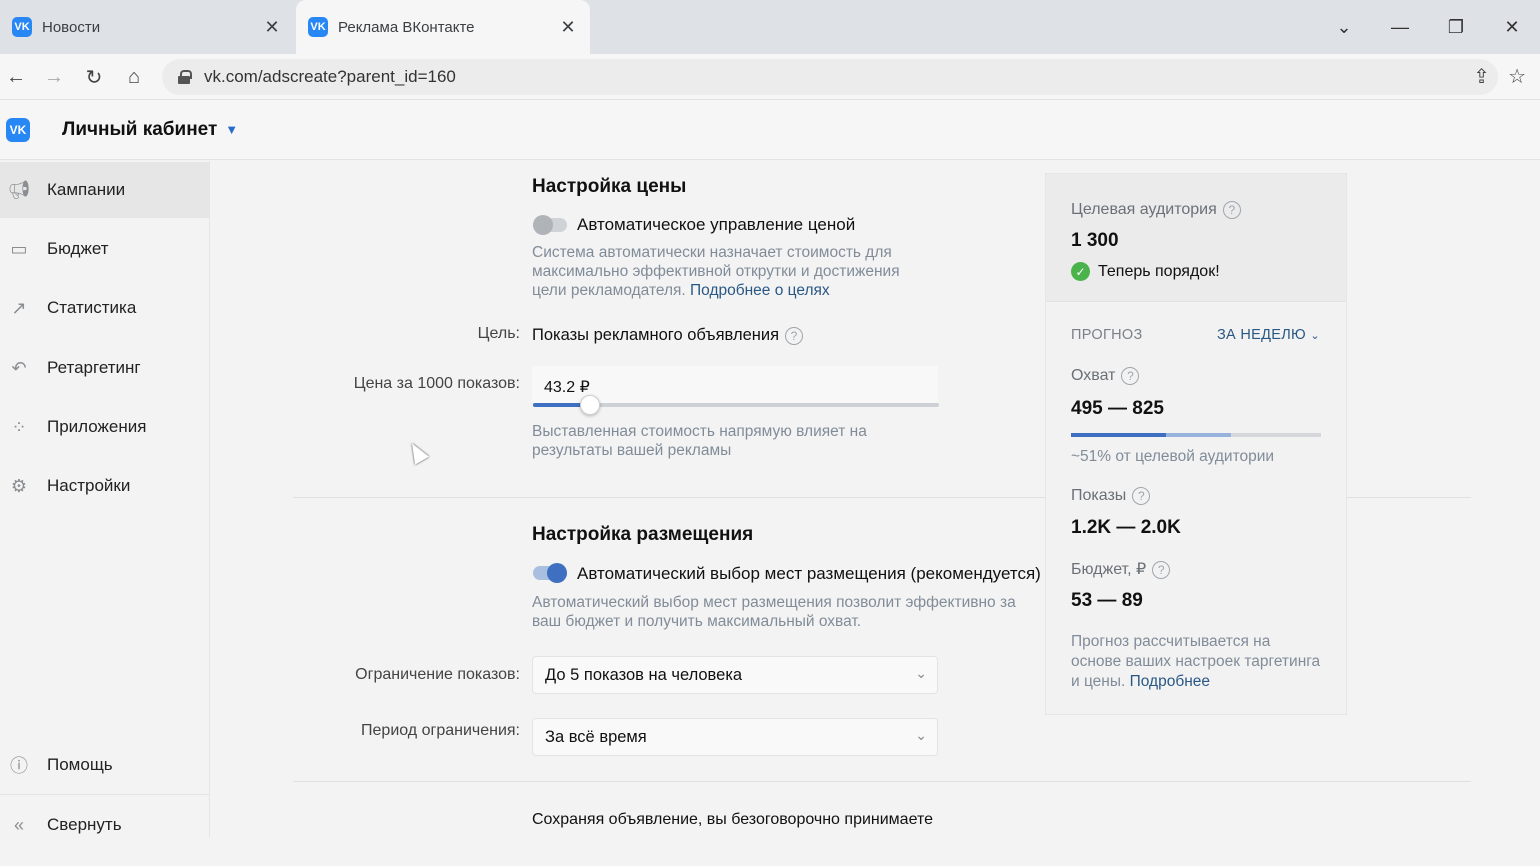  Describe the element at coordinates (644, 675) in the screenshot. I see `limit-value: До 5 показов на человека` at that location.